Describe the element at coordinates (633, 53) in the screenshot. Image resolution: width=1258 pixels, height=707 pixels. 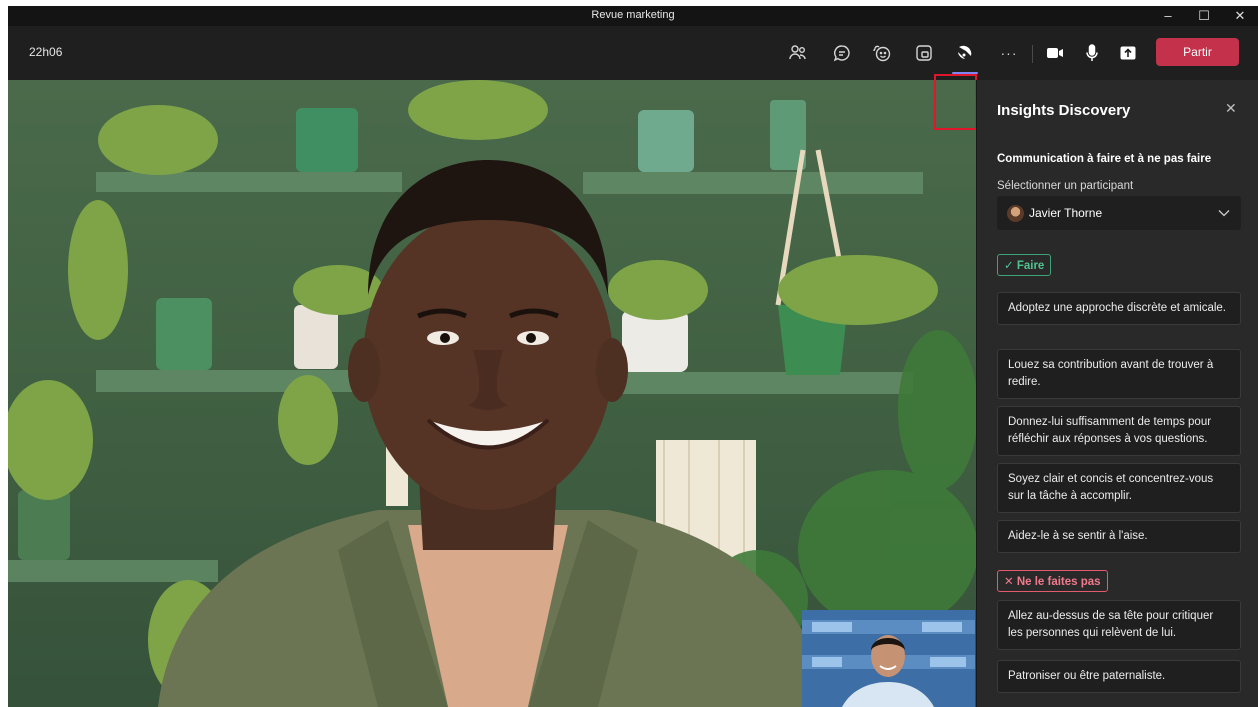
I see `meeting-toolbar: 22h06 ··· Partir` at that location.